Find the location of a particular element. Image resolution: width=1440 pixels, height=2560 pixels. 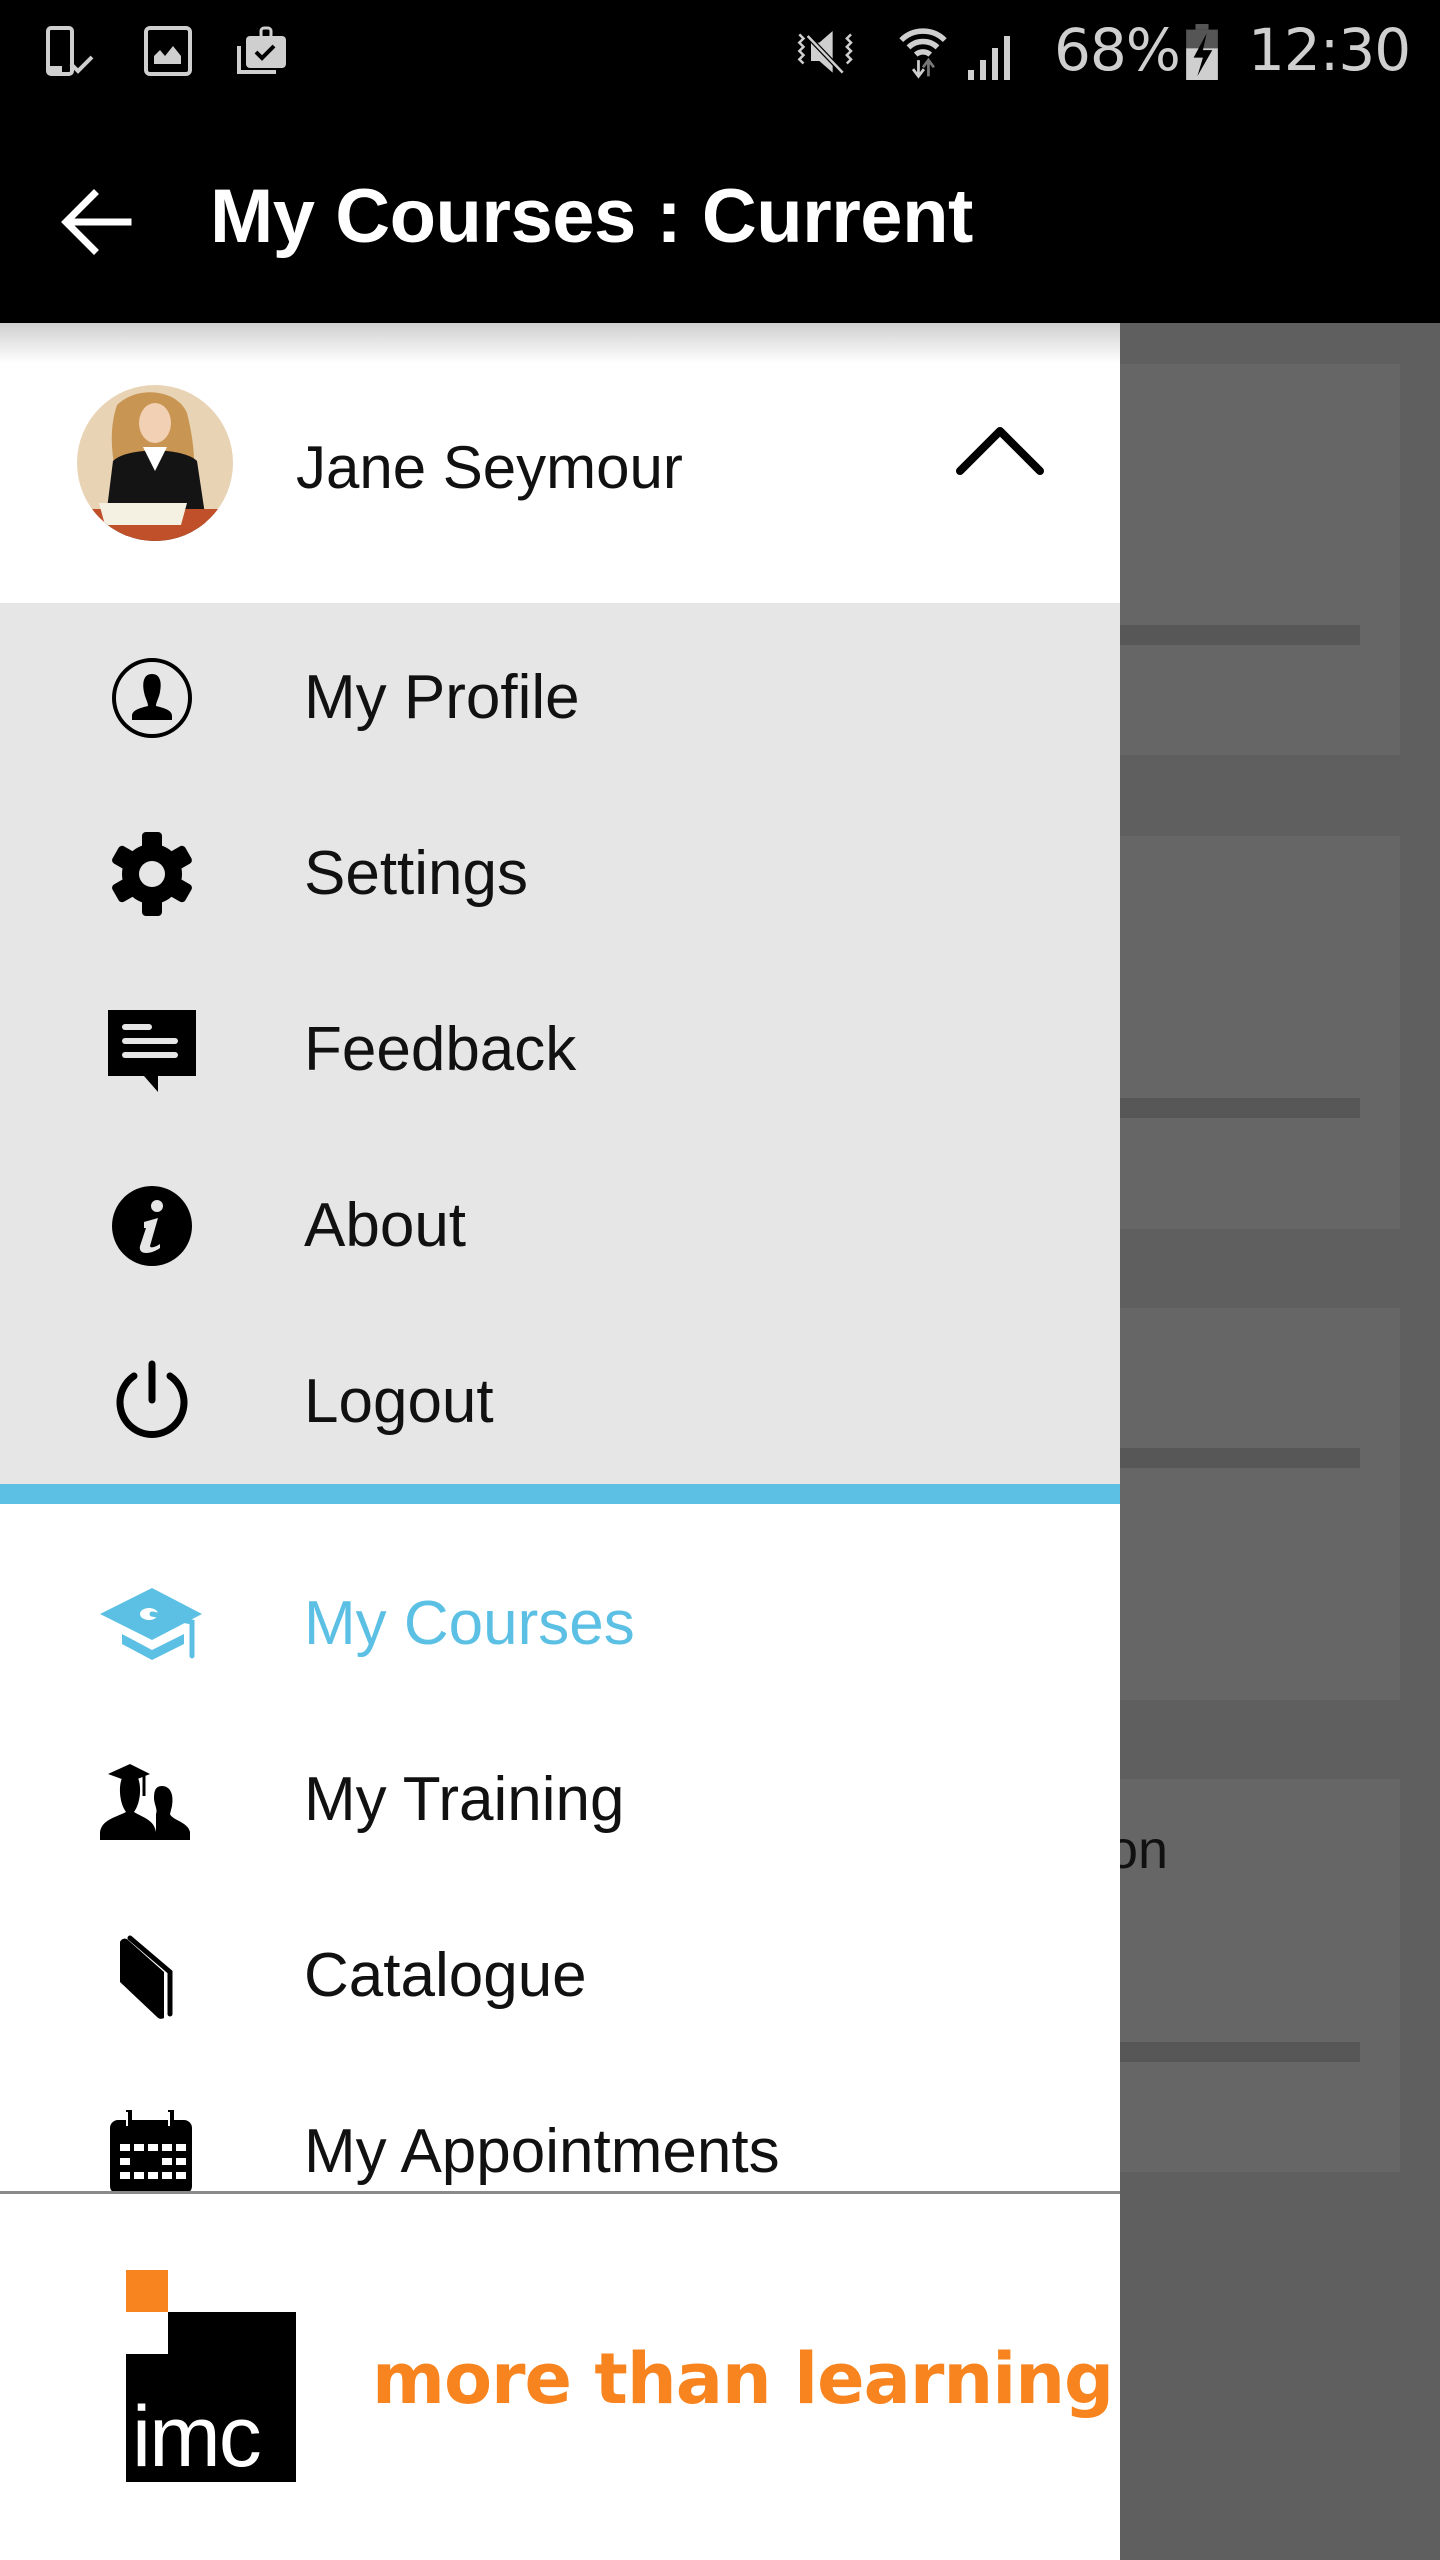

menu-item-my-profile: My Profile is located at coordinates (560, 694).